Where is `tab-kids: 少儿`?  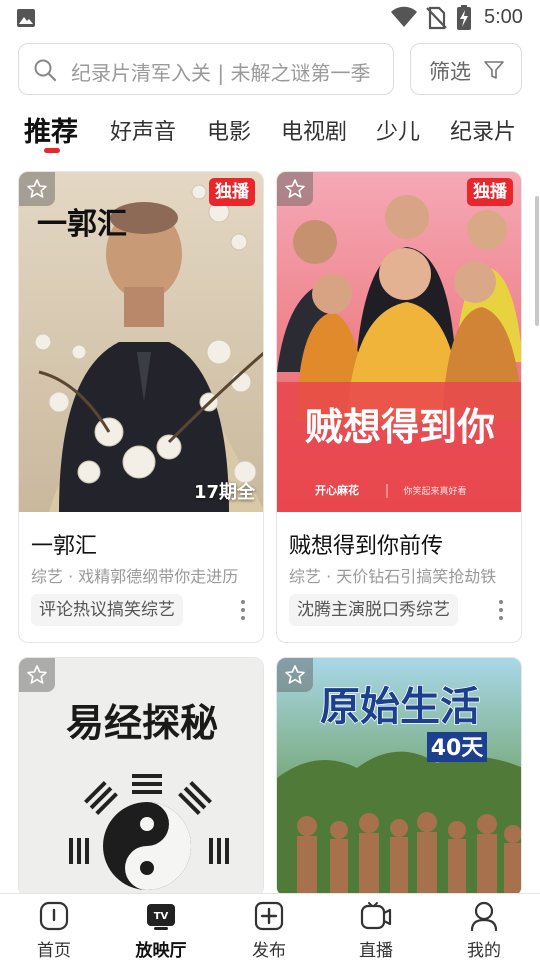
tab-kids: 少儿 is located at coordinates (398, 130).